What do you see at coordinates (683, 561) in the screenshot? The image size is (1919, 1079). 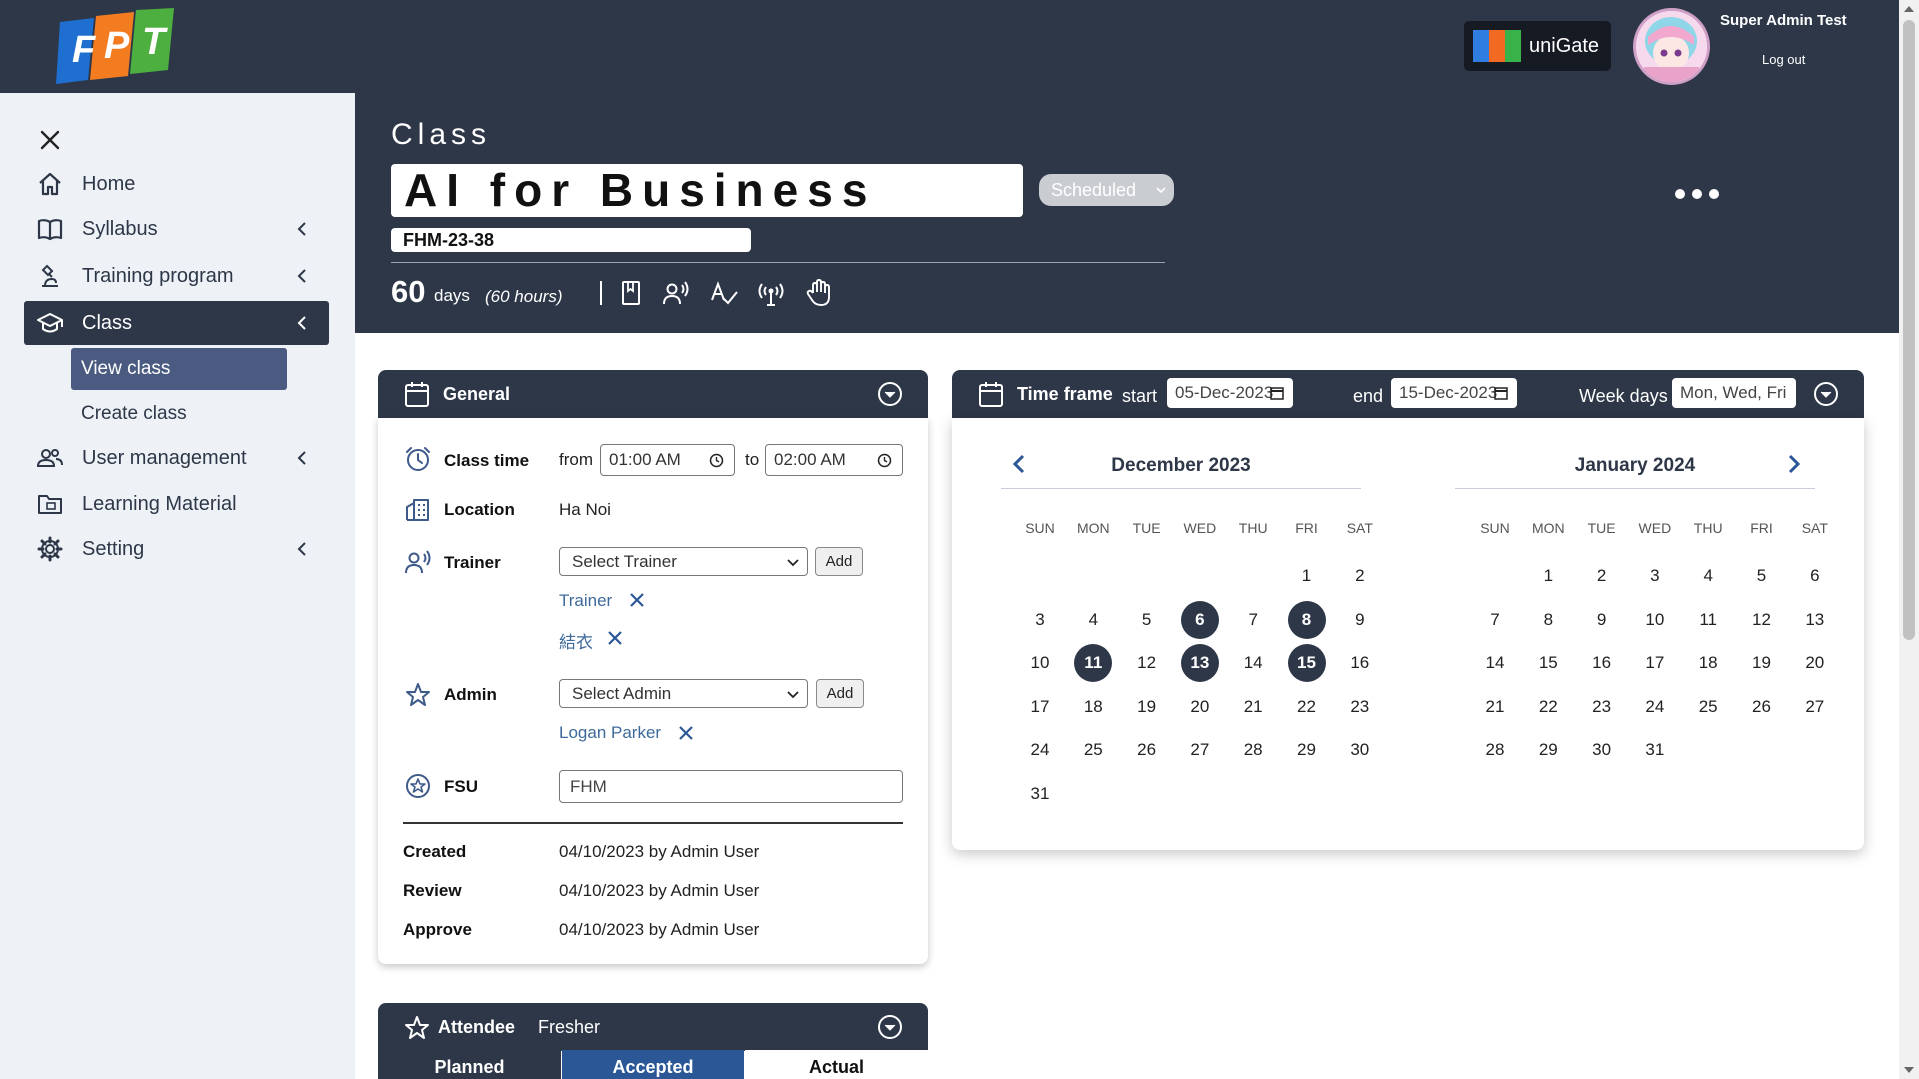 I see `trainer-select: Select Trainer` at bounding box center [683, 561].